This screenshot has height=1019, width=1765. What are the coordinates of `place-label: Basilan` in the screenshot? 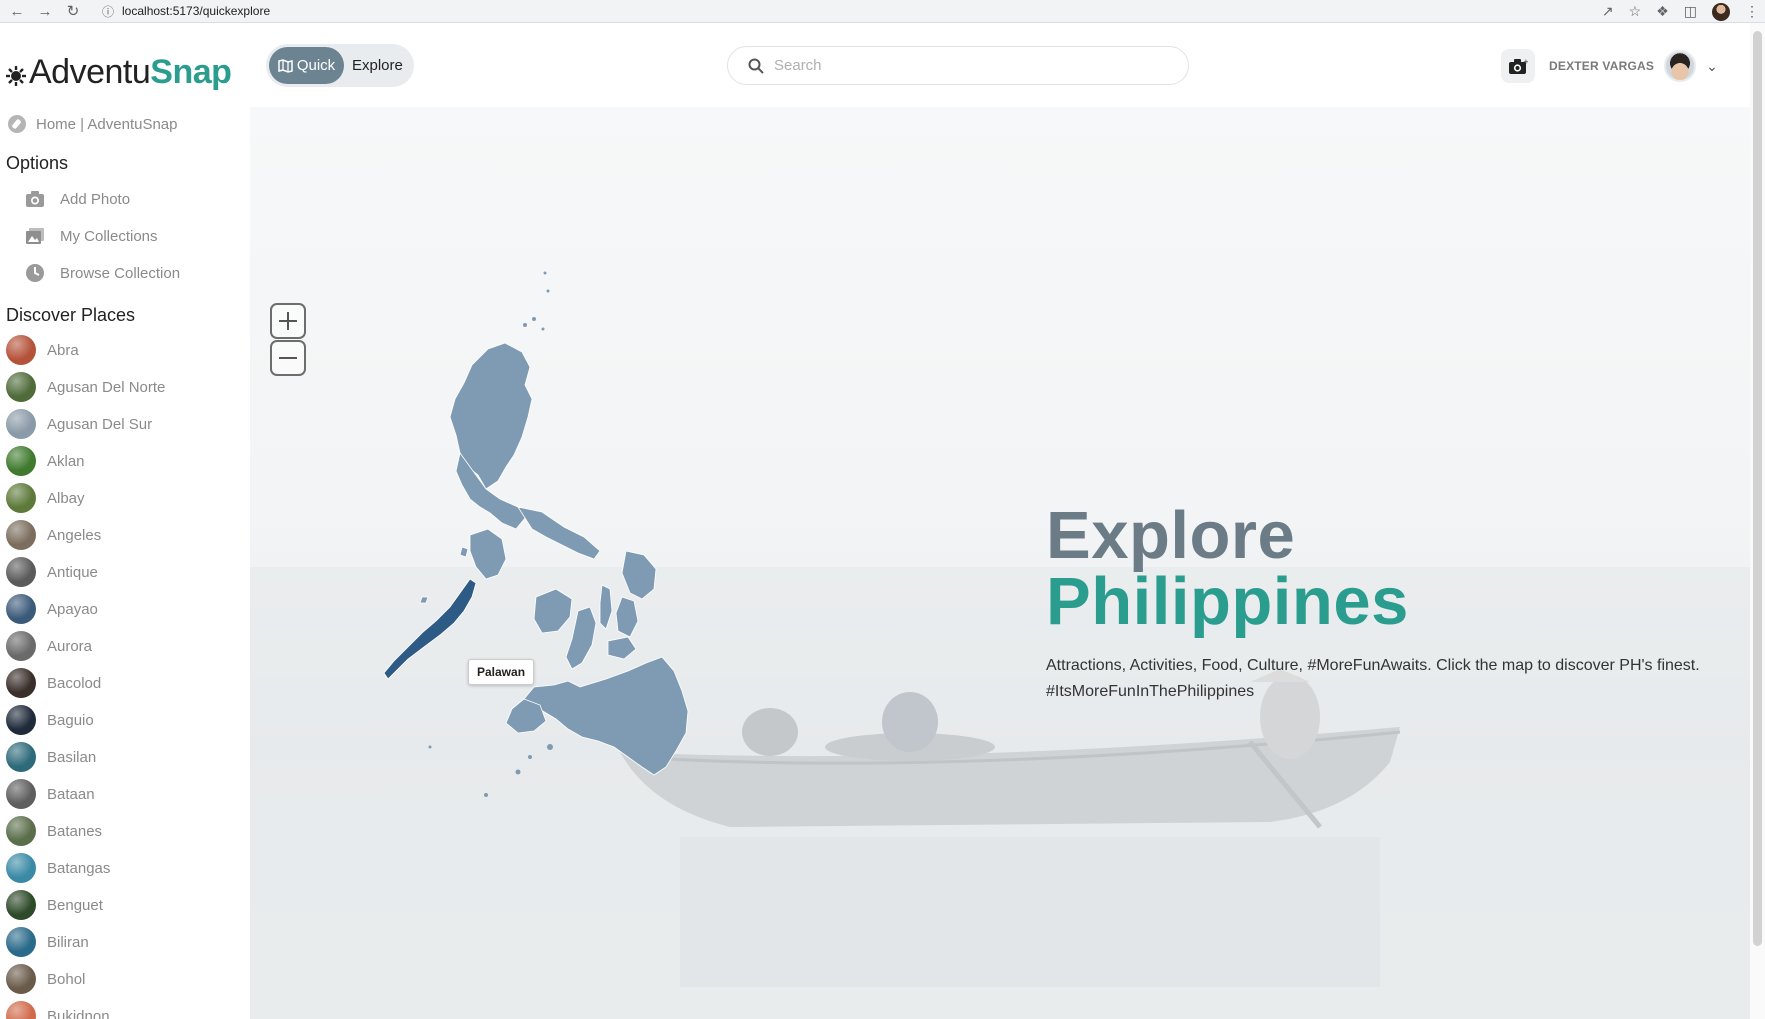 It's located at (72, 757).